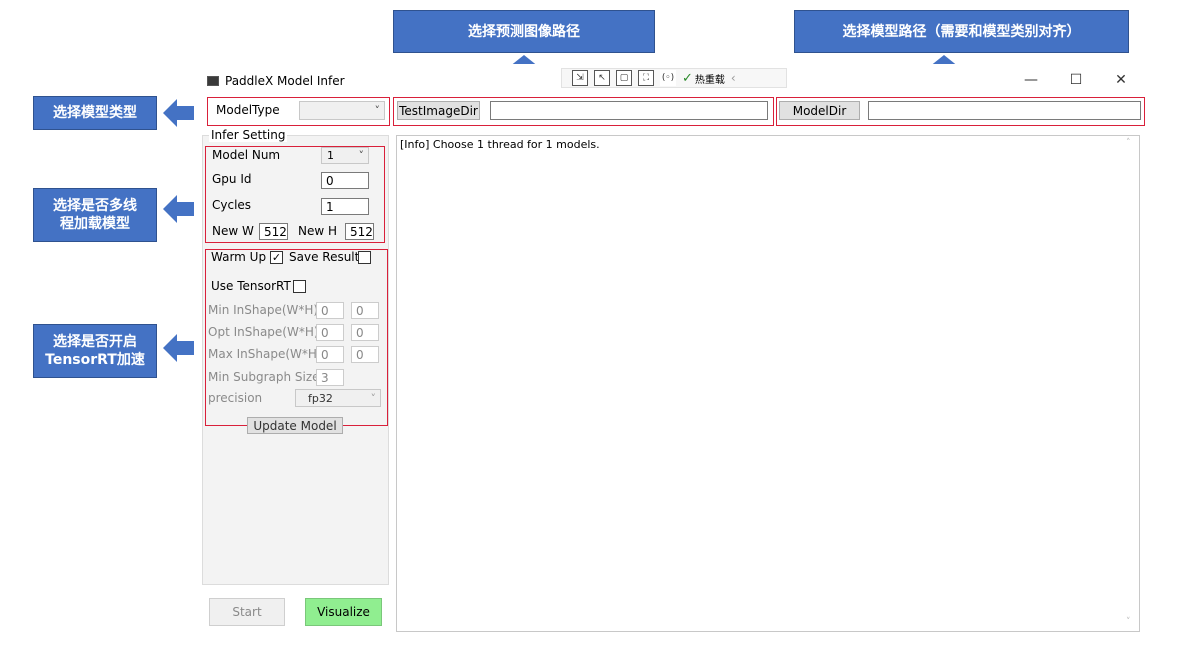 The image size is (1199, 647). What do you see at coordinates (170, 348) in the screenshot?
I see `arrow-tensorrt-head` at bounding box center [170, 348].